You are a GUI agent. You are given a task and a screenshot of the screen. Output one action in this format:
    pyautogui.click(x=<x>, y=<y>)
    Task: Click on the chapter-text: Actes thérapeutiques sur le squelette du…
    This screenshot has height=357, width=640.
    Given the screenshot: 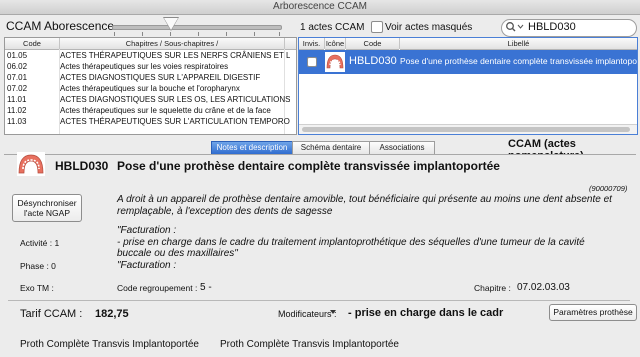 What is the action you would take?
    pyautogui.click(x=165, y=110)
    